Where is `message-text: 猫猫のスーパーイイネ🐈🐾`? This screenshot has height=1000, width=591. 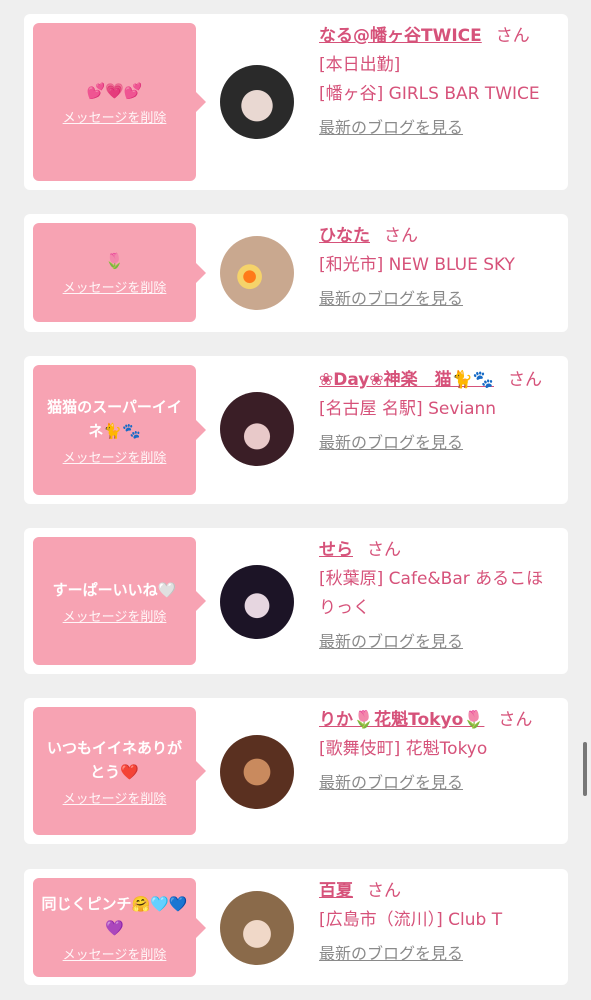
message-text: 猫猫のスーパーイイネ🐈🐾 is located at coordinates (114, 418).